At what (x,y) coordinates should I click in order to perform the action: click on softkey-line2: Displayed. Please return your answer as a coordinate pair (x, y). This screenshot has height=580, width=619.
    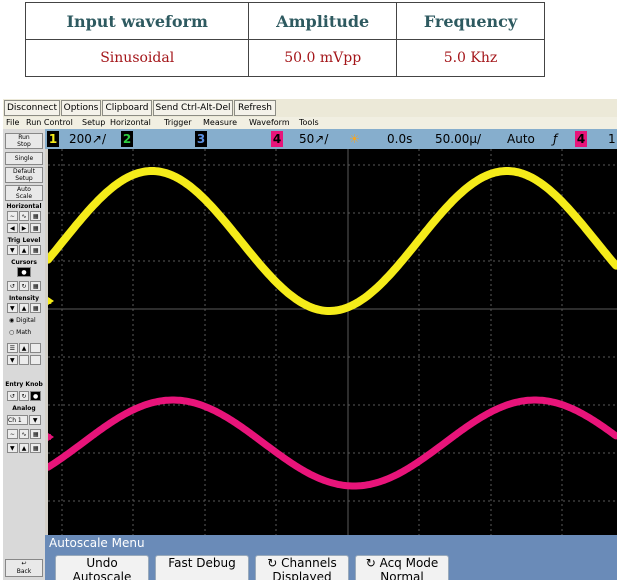
    Looking at the image, I should click on (302, 575).